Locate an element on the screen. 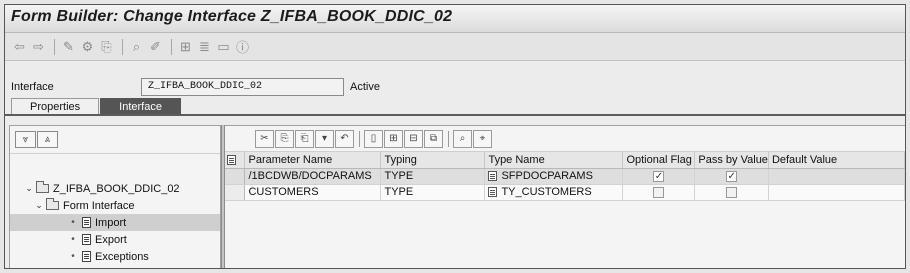 This screenshot has width=910, height=273. paste-options-icon: ▾ is located at coordinates (324, 138).